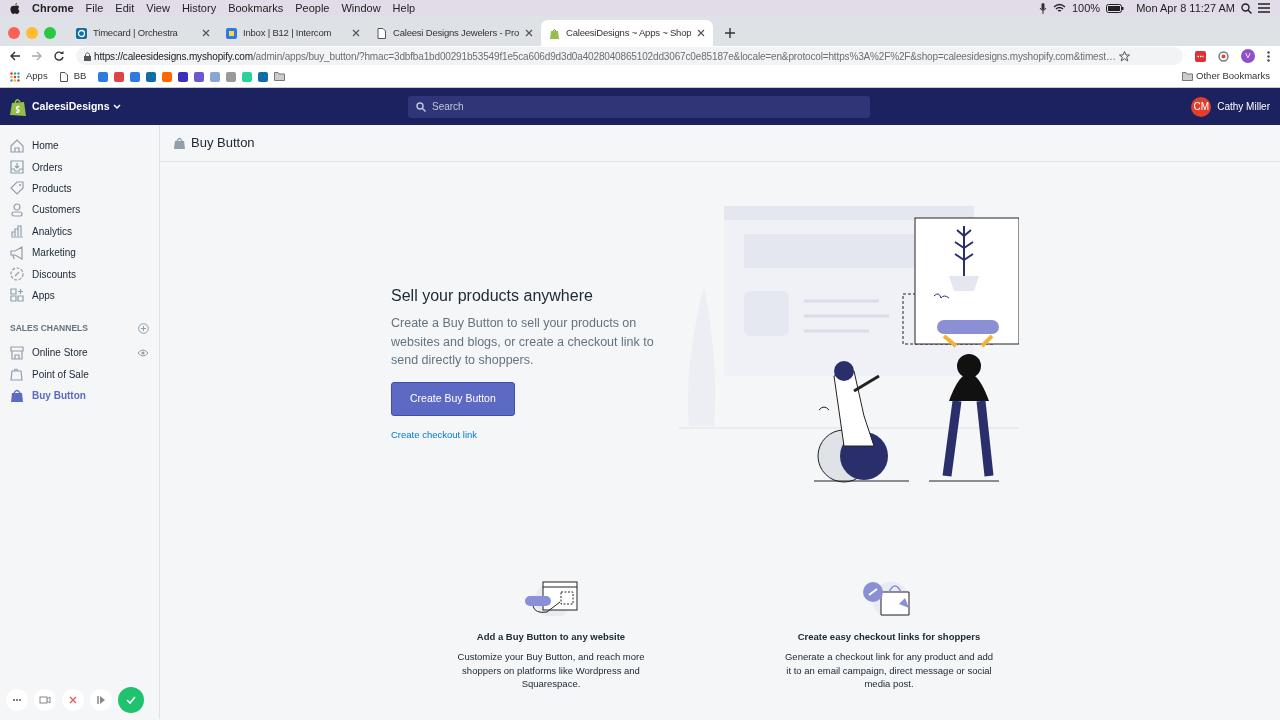 The image size is (1280, 720). Describe the element at coordinates (49, 328) in the screenshot. I see `section-title: SALES CHANNELS` at that location.